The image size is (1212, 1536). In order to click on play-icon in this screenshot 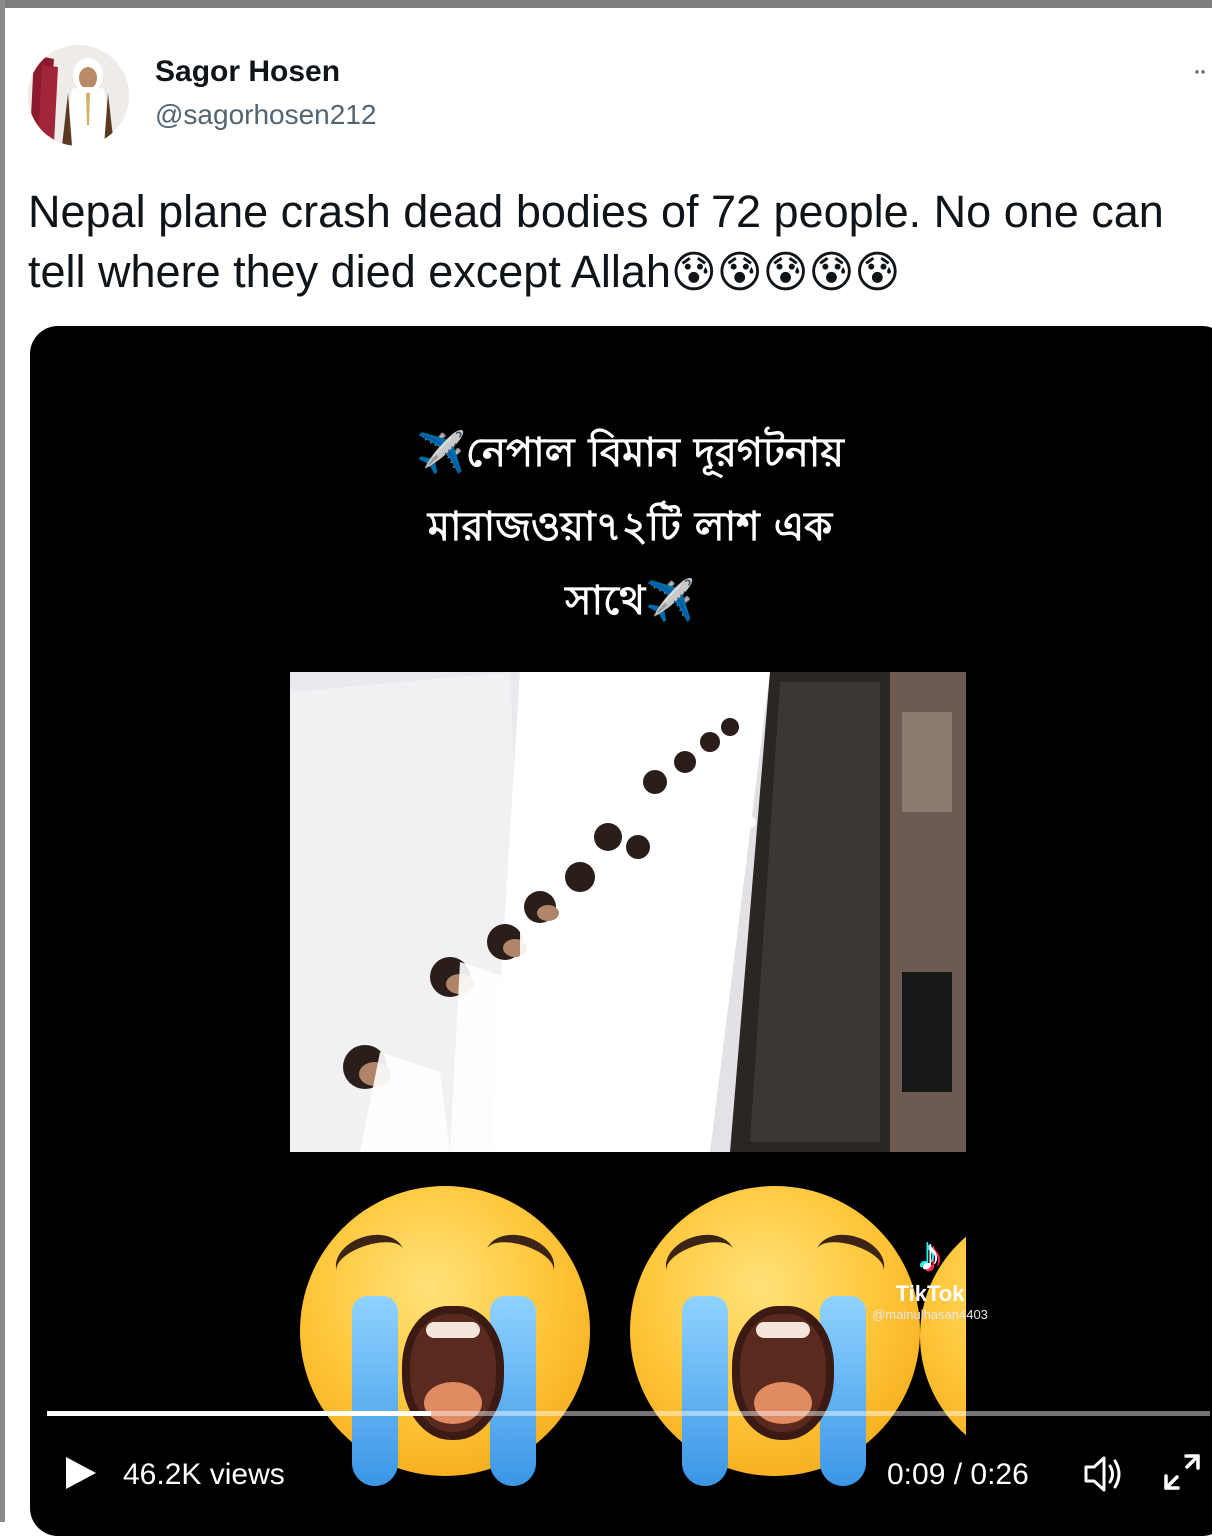, I will do `click(81, 1473)`.